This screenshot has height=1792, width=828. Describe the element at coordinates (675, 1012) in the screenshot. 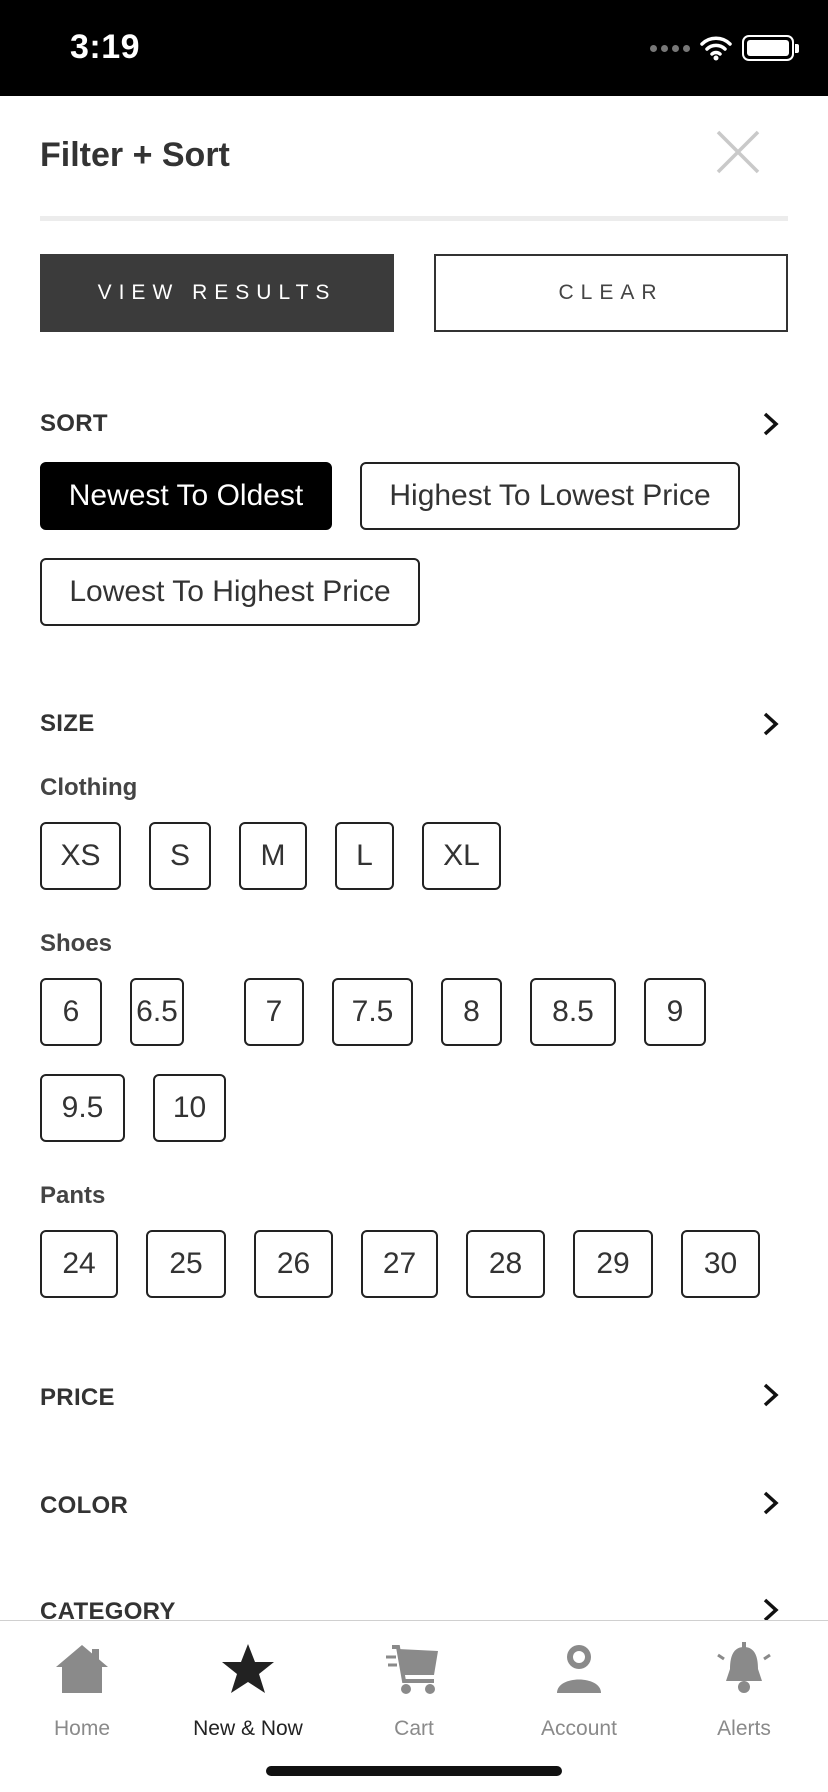

I see `size-chip-shoes: 9` at that location.